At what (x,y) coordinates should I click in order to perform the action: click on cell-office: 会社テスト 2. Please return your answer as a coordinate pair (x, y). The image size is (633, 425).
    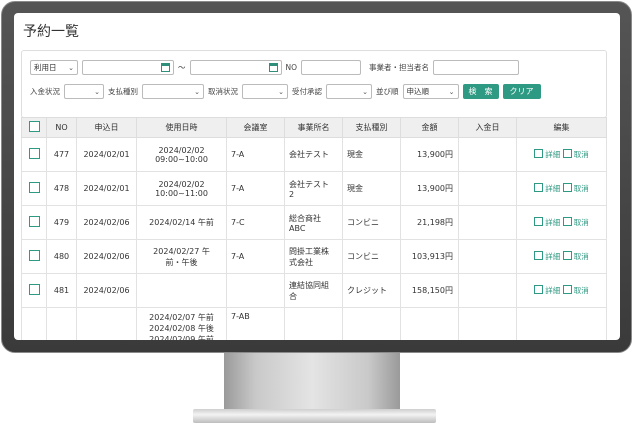
    Looking at the image, I should click on (313, 188).